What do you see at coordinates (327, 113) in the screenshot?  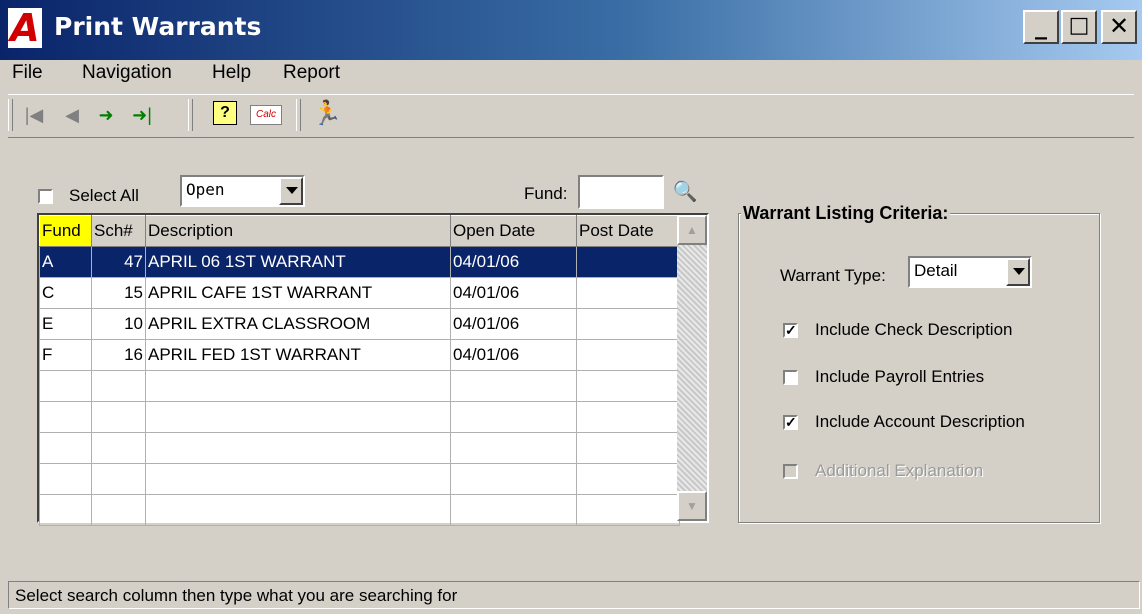 I see `run-icon: 🏃` at bounding box center [327, 113].